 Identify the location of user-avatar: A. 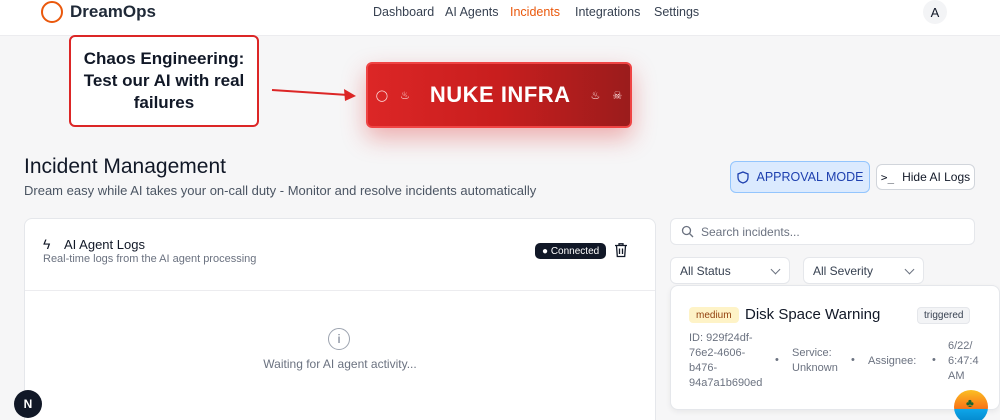
(935, 12).